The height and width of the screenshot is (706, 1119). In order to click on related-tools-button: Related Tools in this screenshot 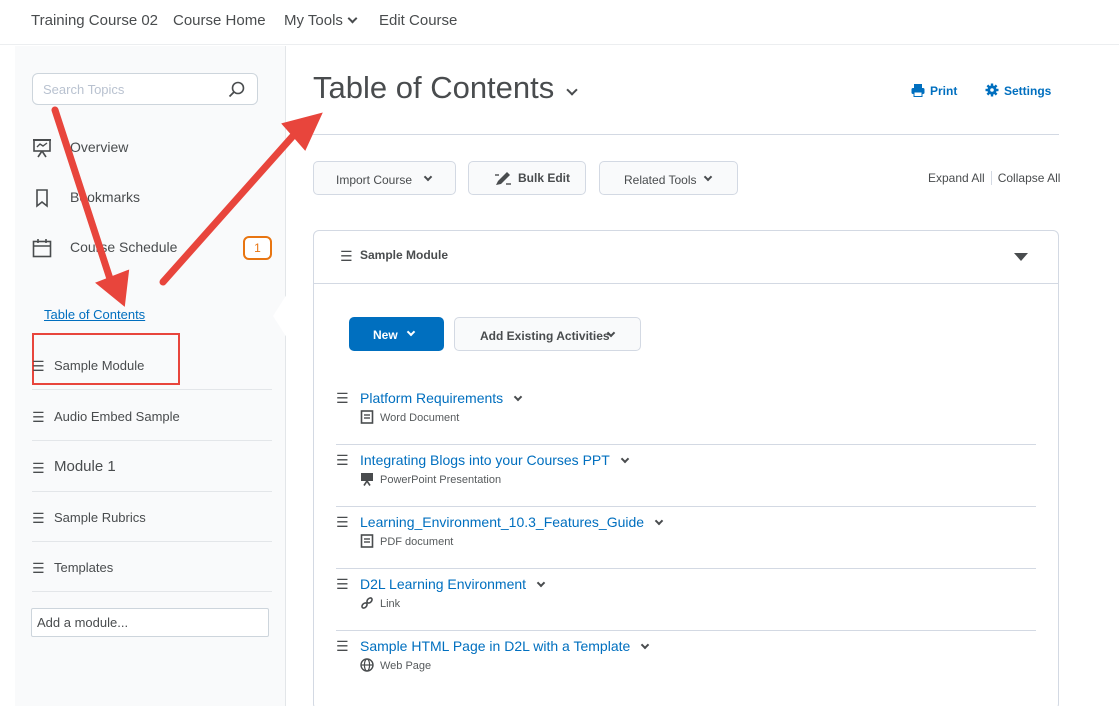, I will do `click(668, 178)`.